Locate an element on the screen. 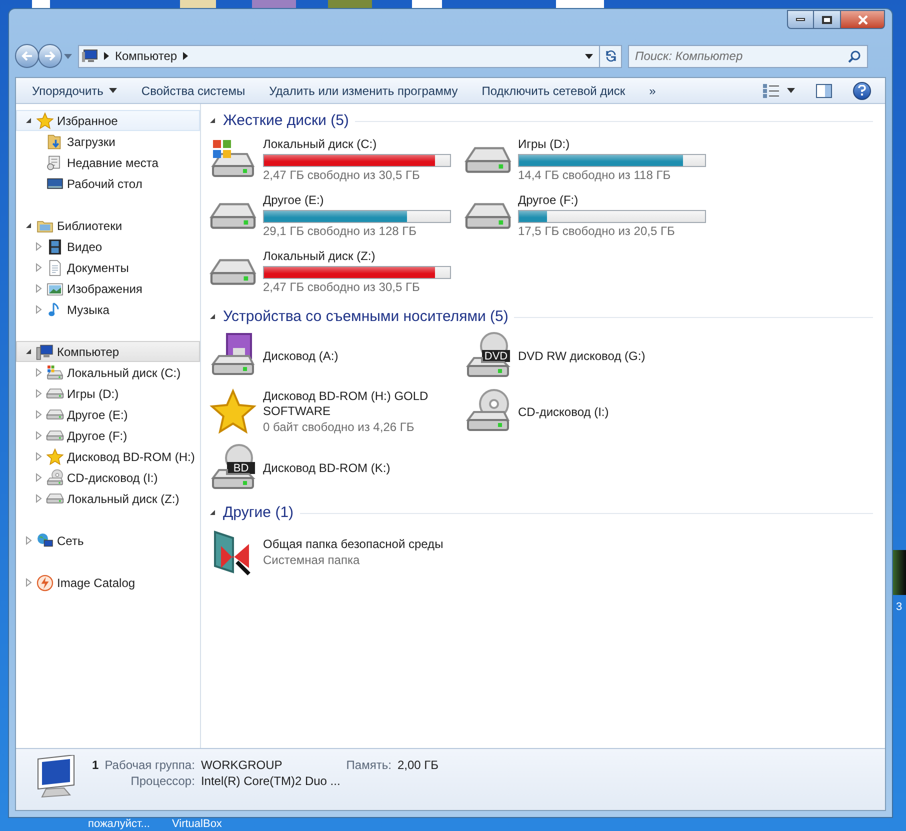  nav-item: Другое (E:) is located at coordinates (108, 414).